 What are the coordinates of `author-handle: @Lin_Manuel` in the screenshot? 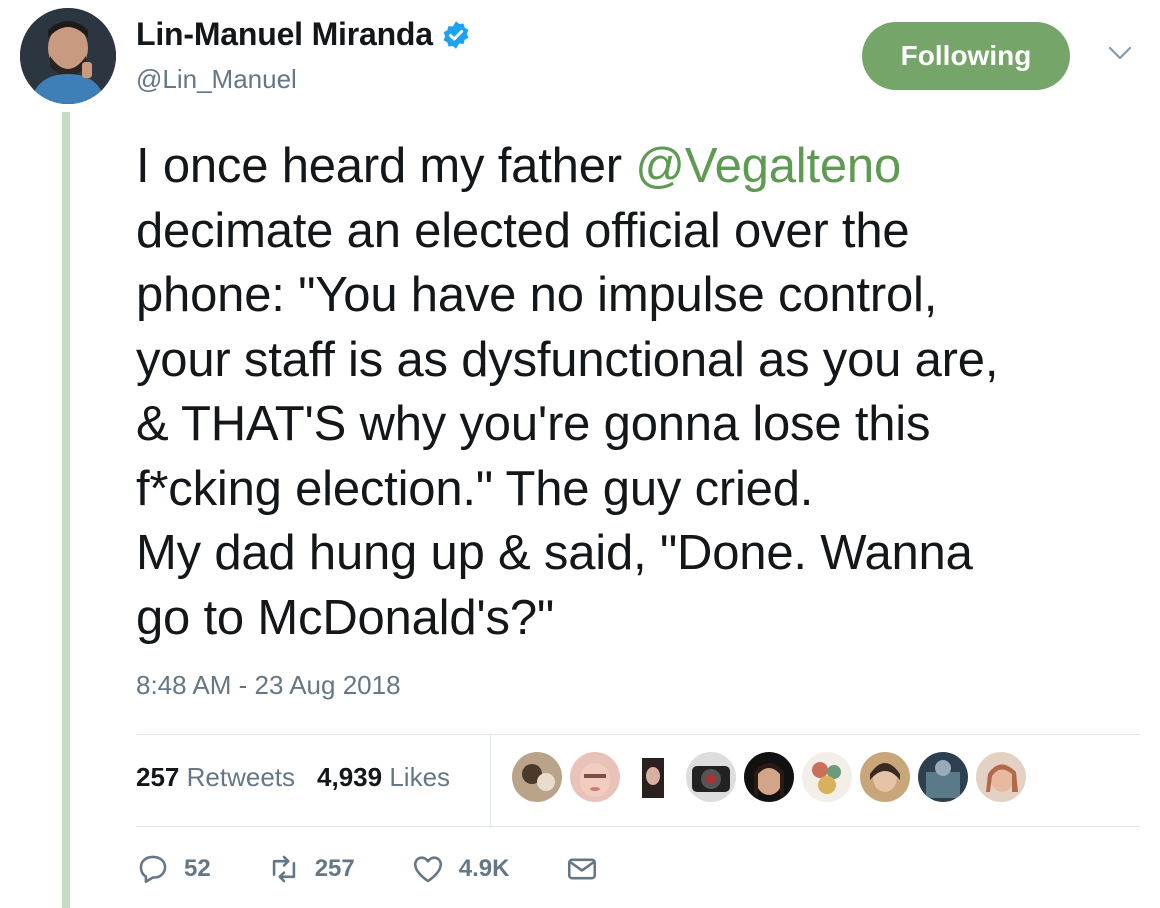 It's located at (216, 79).